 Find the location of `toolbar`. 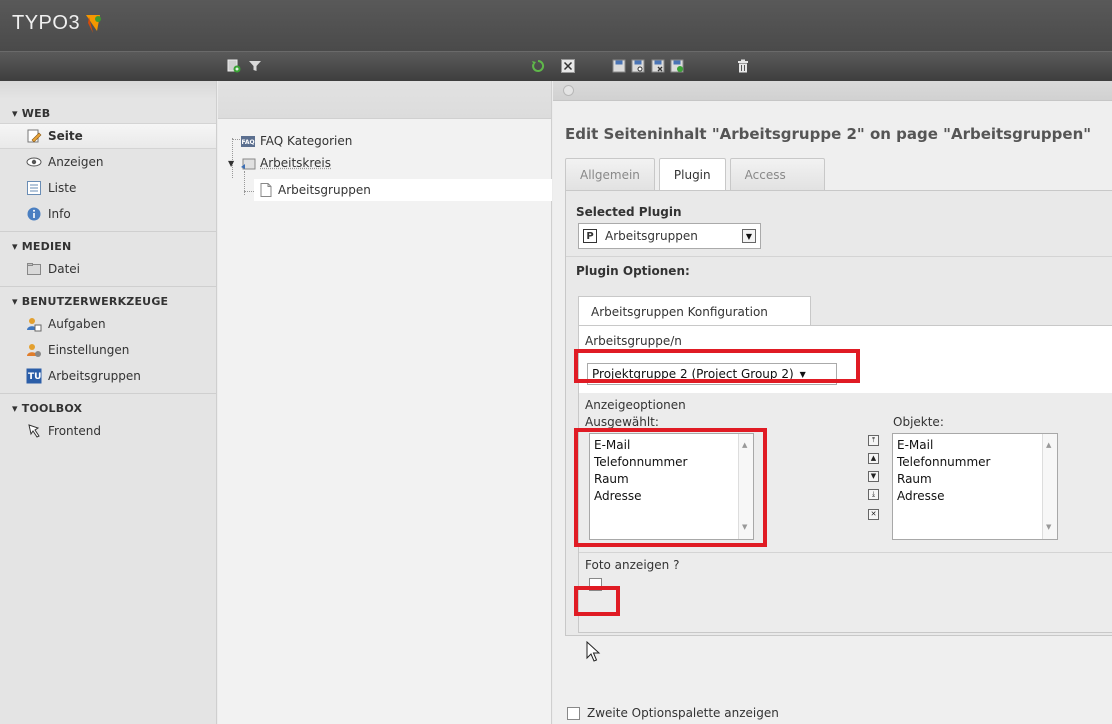

toolbar is located at coordinates (556, 66).